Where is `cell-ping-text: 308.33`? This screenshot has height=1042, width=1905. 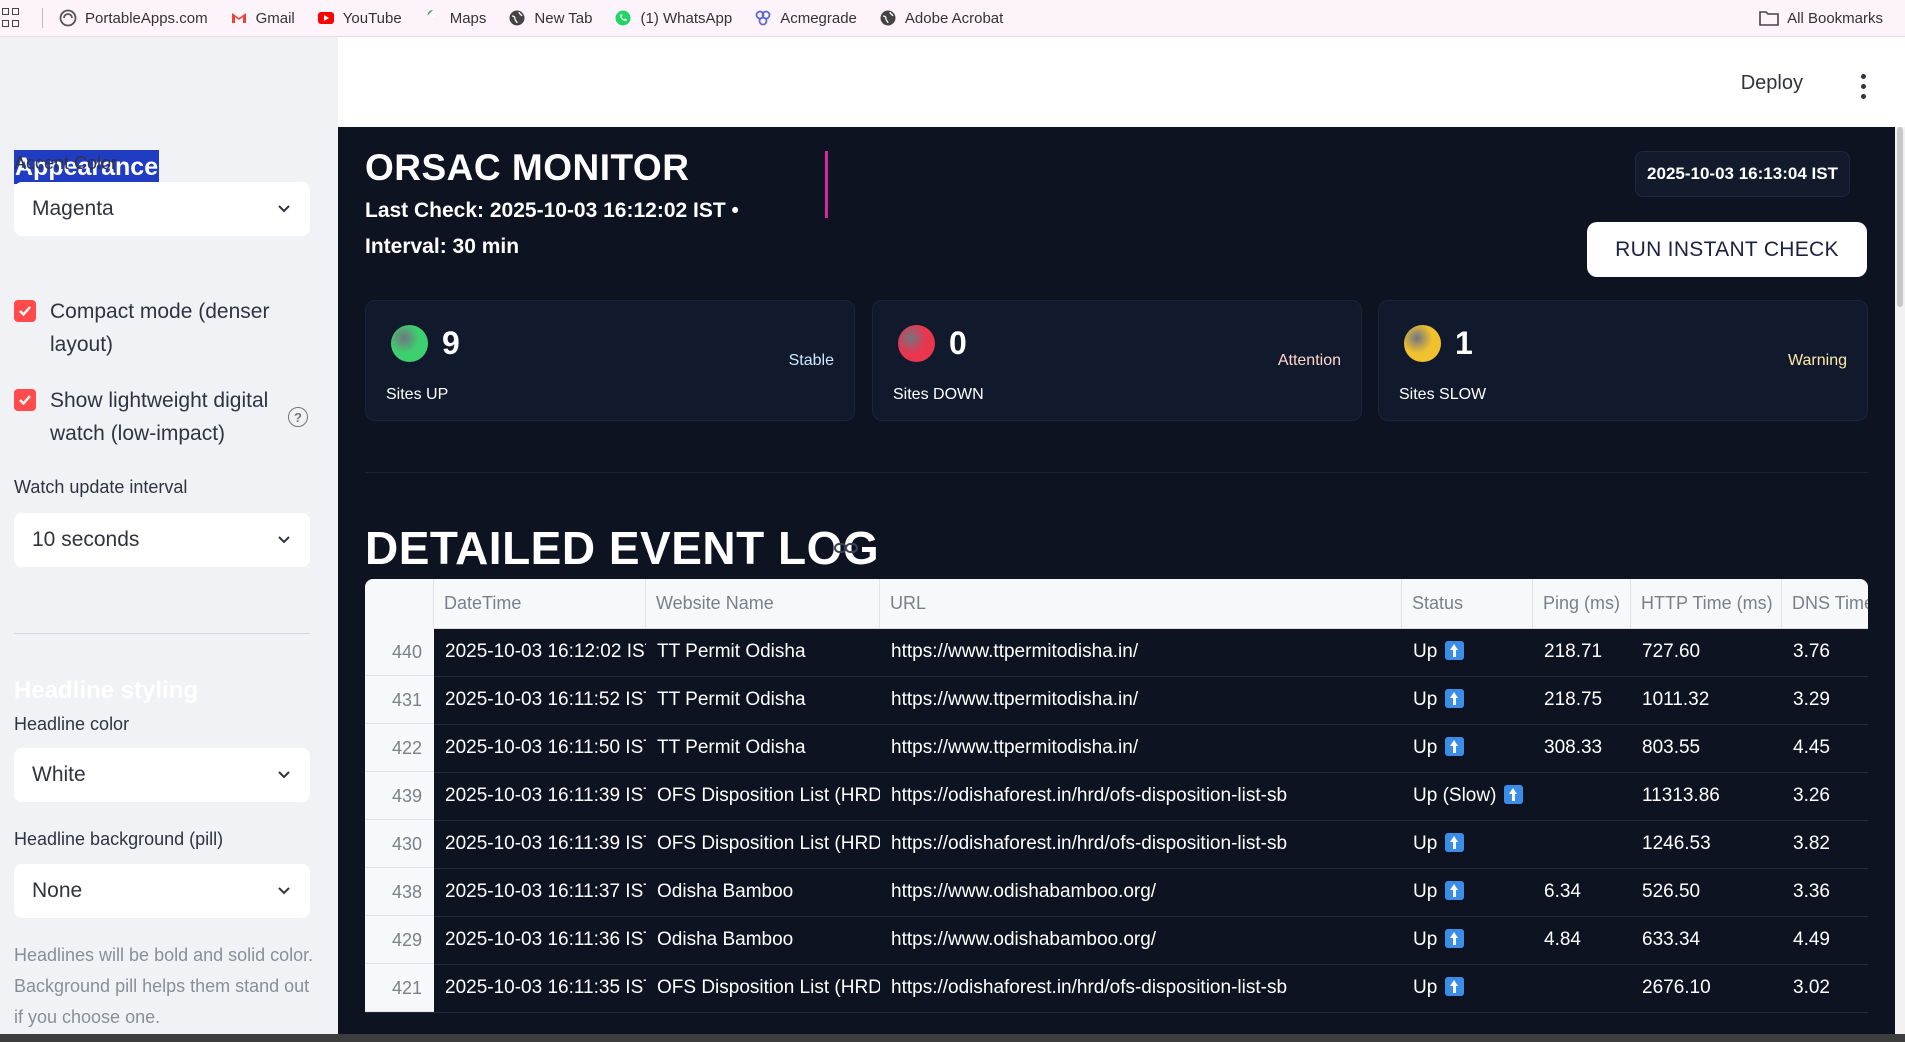 cell-ping-text: 308.33 is located at coordinates (1573, 747).